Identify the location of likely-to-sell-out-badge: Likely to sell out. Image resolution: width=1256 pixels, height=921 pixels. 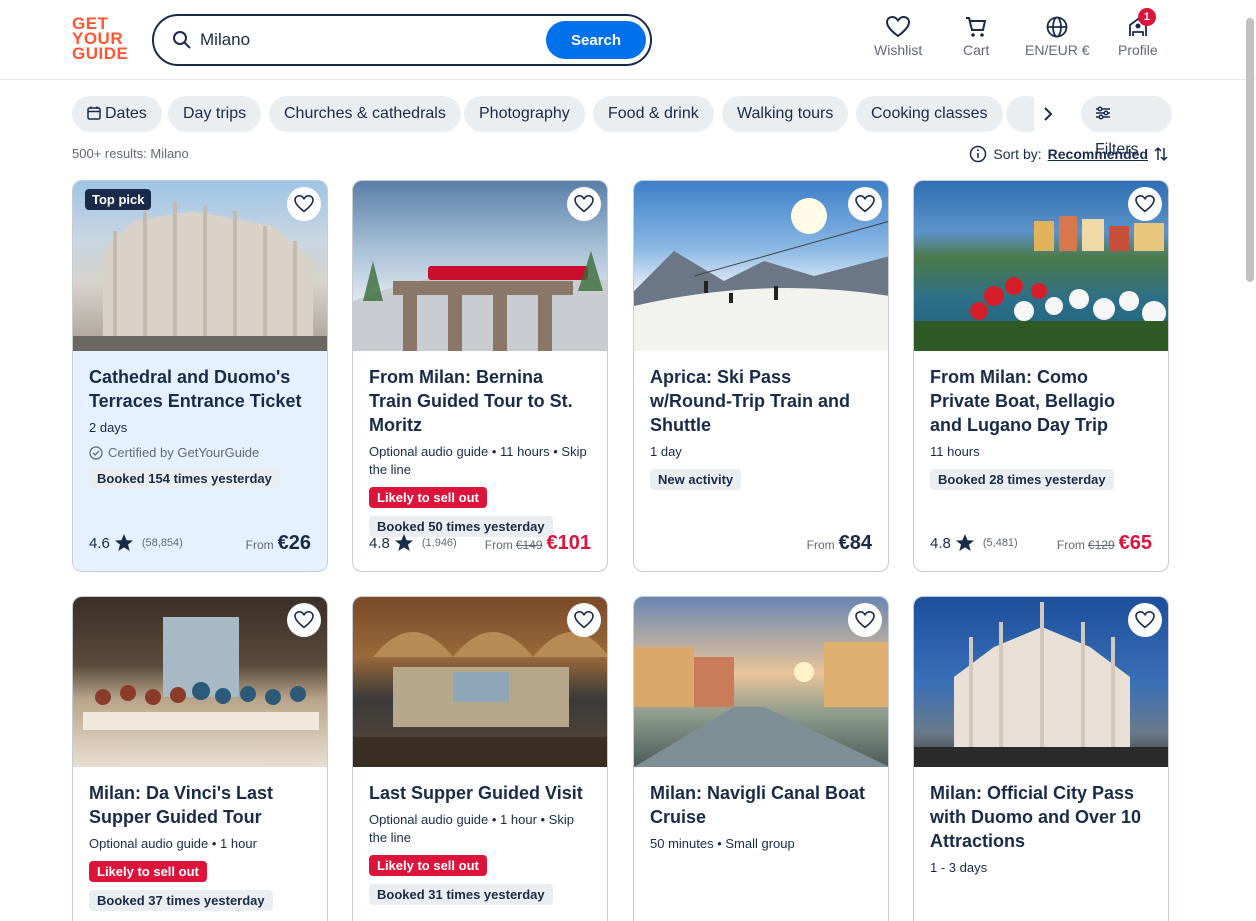
(148, 871).